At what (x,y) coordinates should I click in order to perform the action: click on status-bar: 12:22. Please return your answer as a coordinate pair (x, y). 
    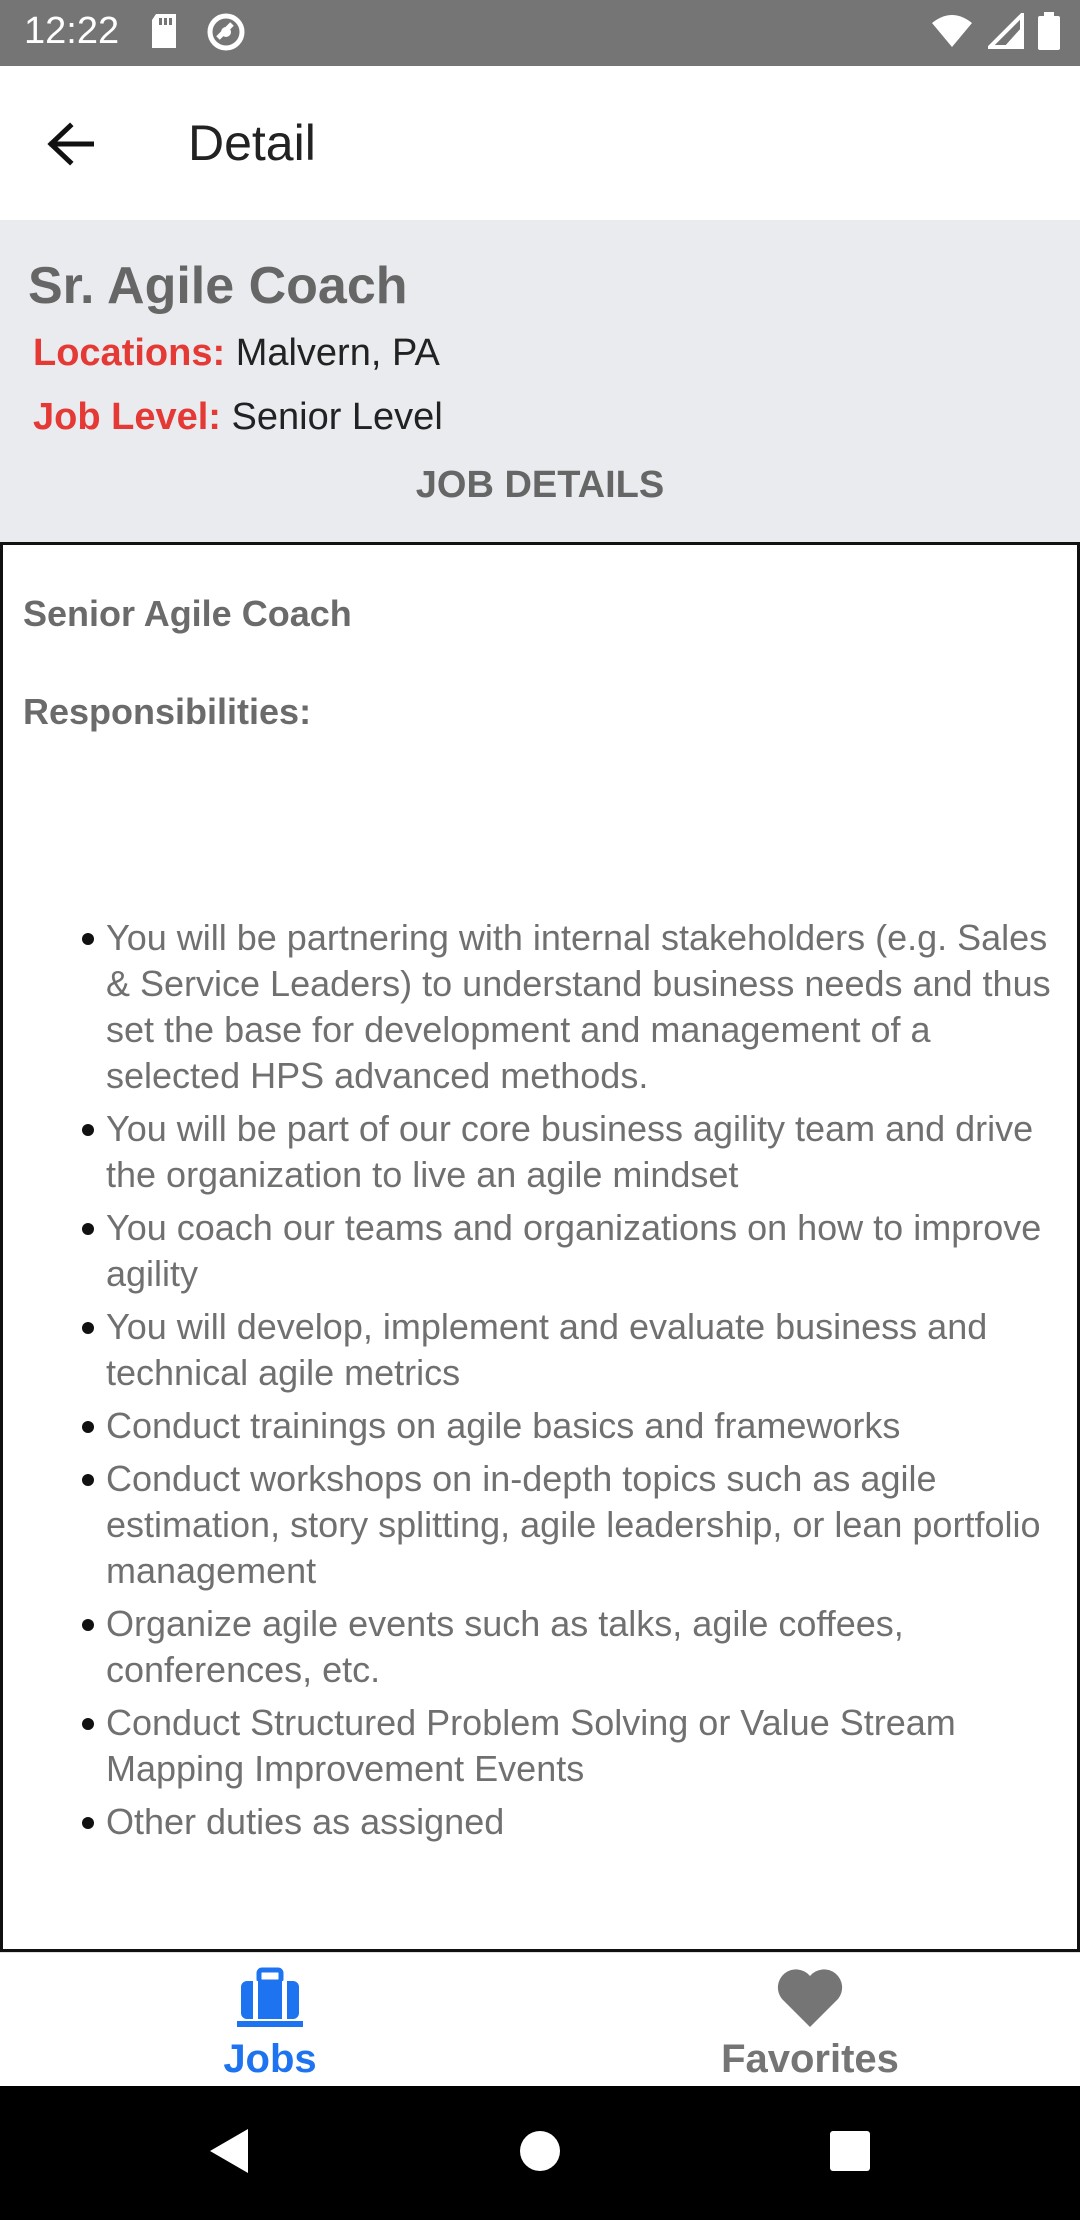
    Looking at the image, I should click on (540, 33).